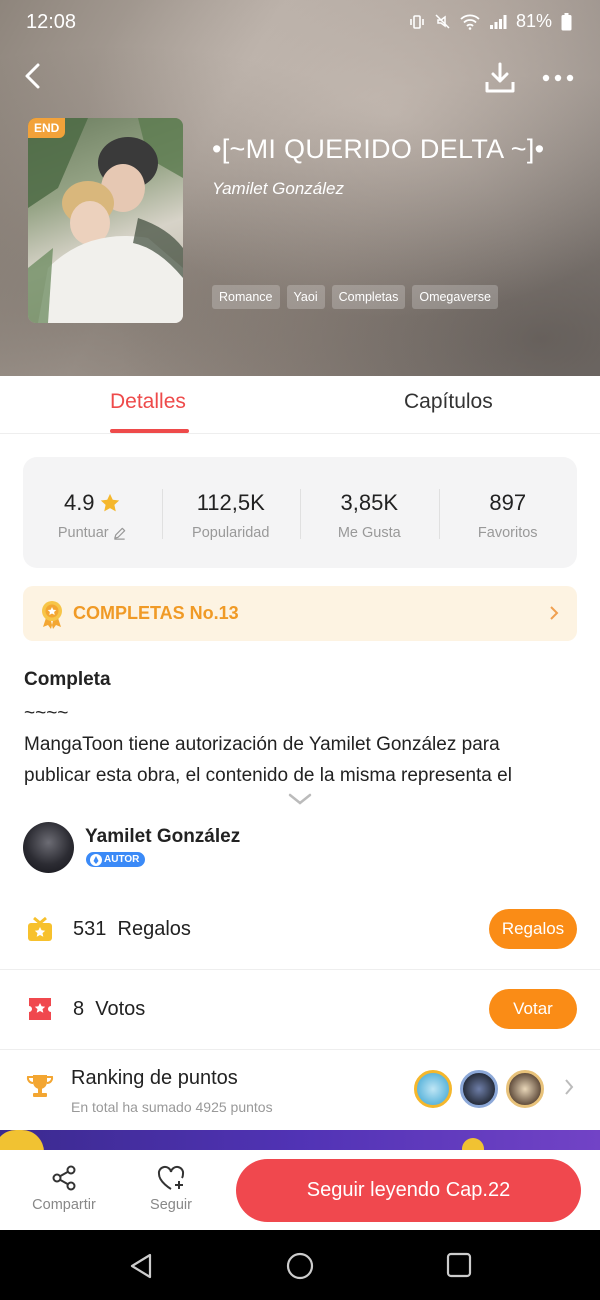  I want to click on popularity-label: Popularidad, so click(231, 533).